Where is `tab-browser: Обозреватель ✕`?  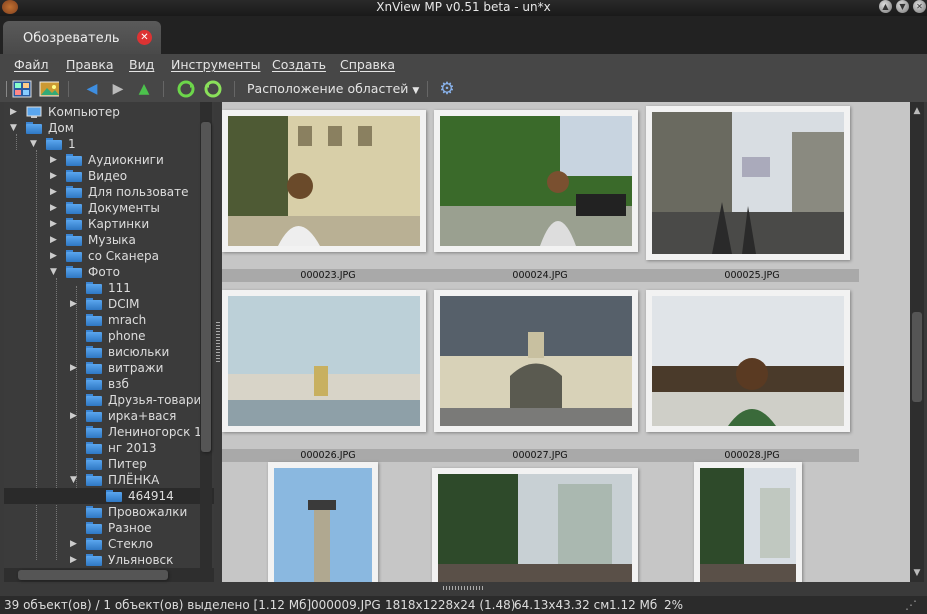 tab-browser: Обозреватель ✕ is located at coordinates (82, 38).